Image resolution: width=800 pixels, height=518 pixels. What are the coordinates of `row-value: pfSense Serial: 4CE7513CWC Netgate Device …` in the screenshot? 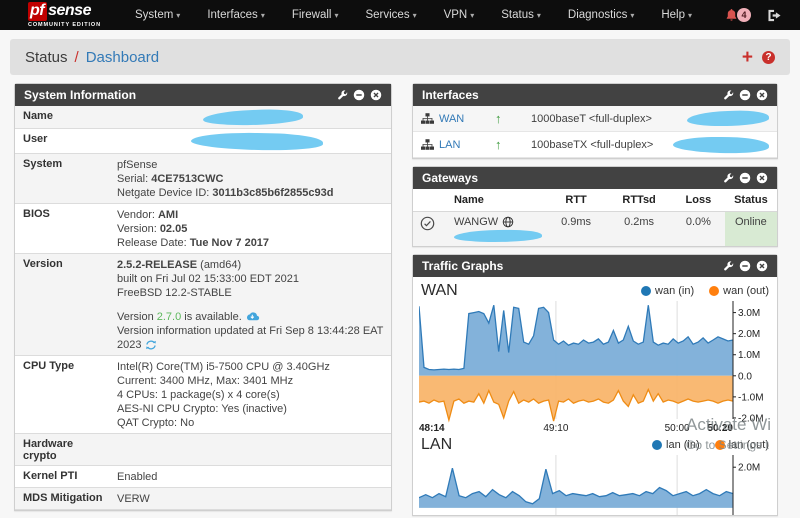 It's located at (252, 179).